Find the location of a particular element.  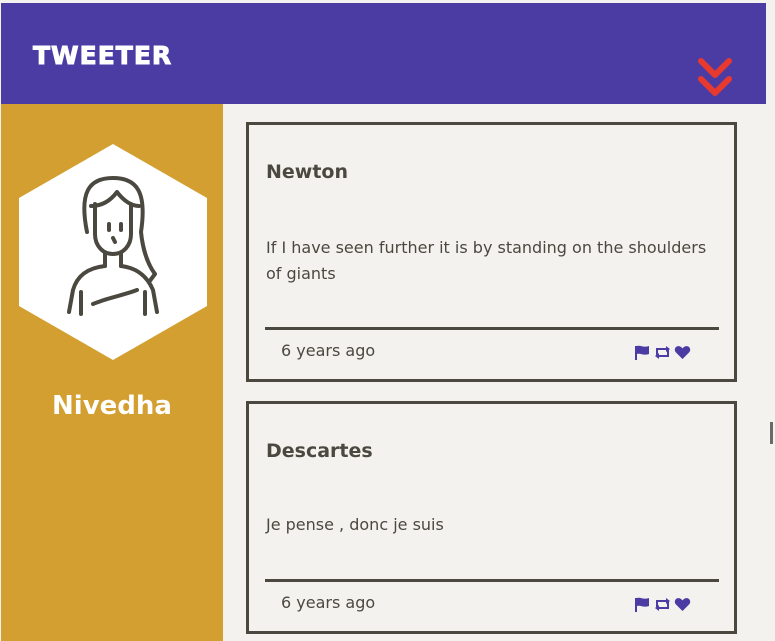

avatar is located at coordinates (113, 252).